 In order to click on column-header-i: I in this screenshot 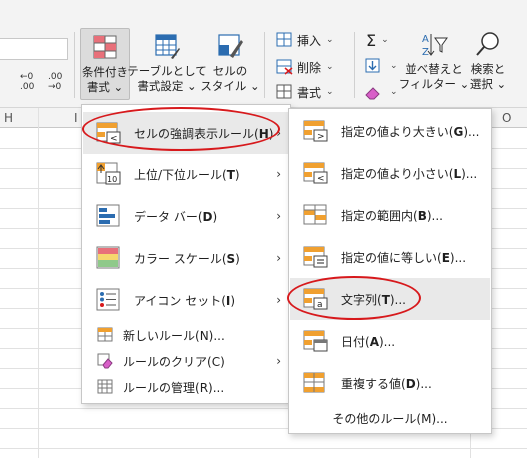, I will do `click(76, 118)`.